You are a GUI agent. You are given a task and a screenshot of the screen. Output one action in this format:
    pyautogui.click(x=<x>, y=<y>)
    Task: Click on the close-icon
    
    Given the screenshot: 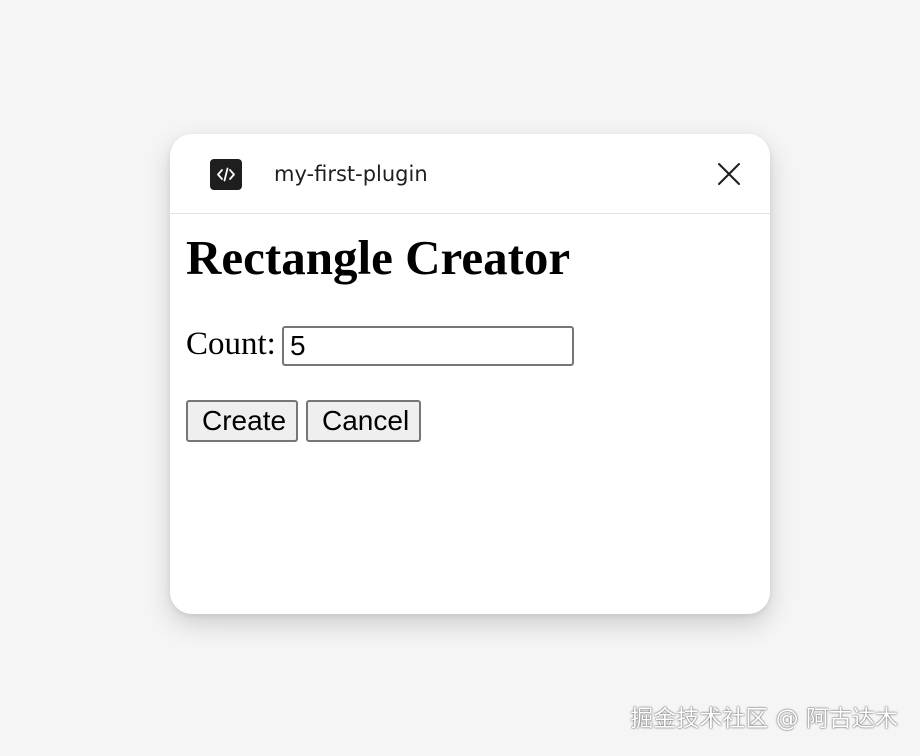 What is the action you would take?
    pyautogui.click(x=729, y=174)
    